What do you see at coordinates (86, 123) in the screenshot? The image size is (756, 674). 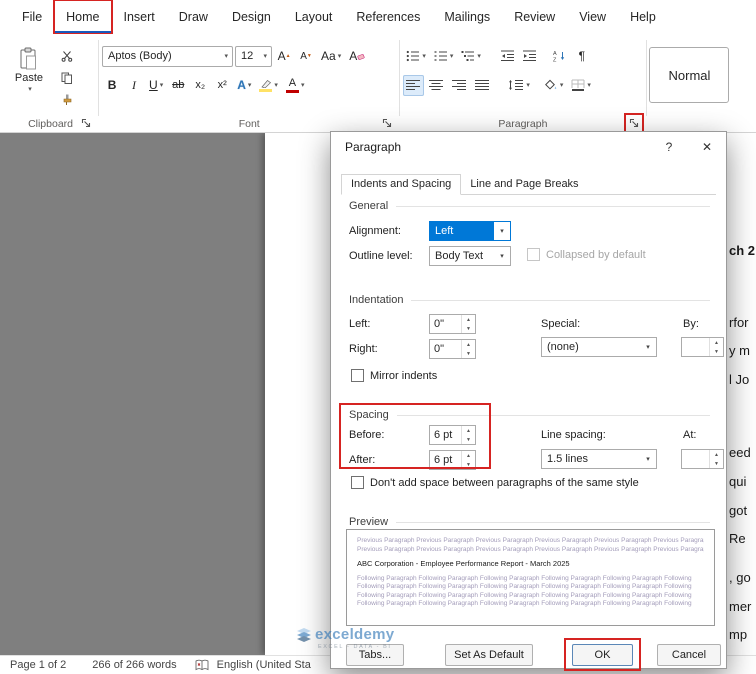 I see `clipboard-dialog-launcher` at bounding box center [86, 123].